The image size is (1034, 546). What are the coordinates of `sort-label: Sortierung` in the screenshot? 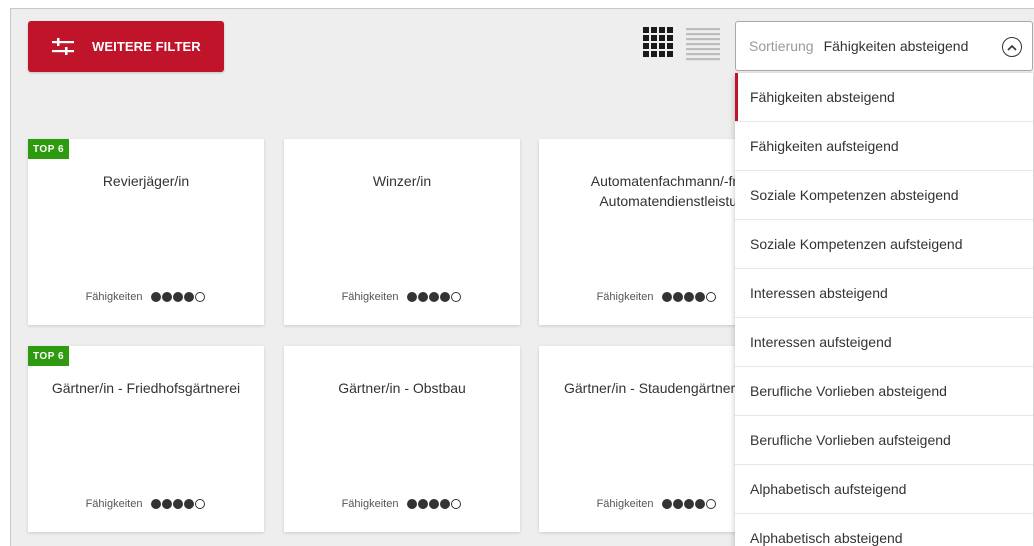 It's located at (781, 46).